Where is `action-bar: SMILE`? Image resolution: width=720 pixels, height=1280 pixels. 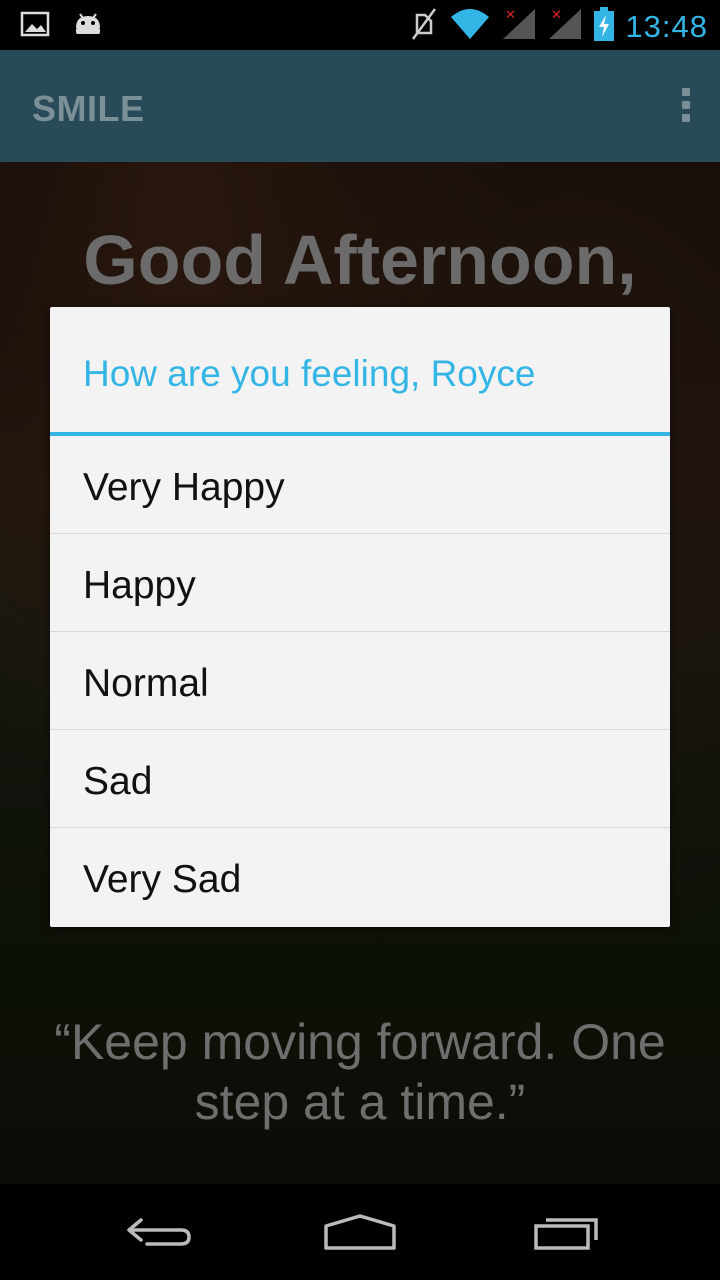 action-bar: SMILE is located at coordinates (360, 106).